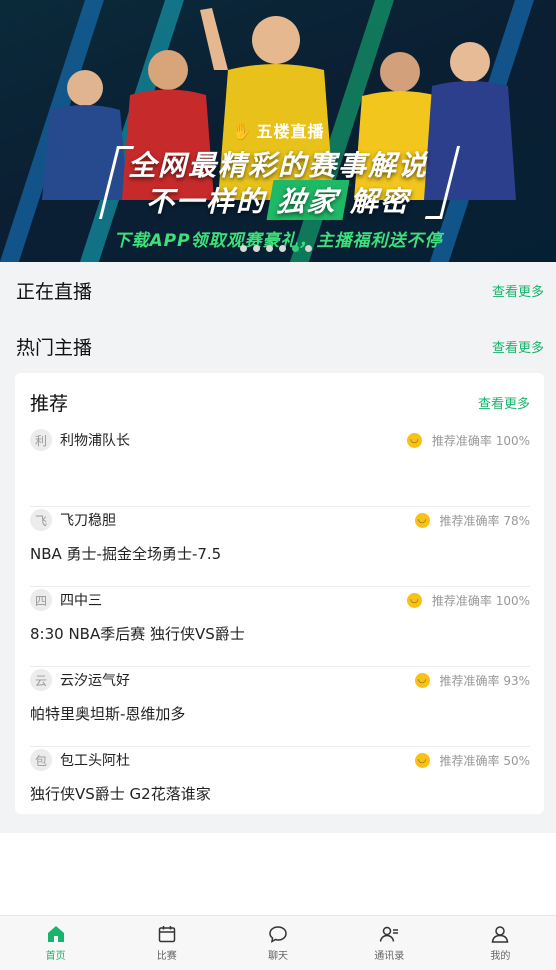 Image resolution: width=556 pixels, height=970 pixels. Describe the element at coordinates (95, 681) in the screenshot. I see `anchor-name: 云汐运气好` at that location.